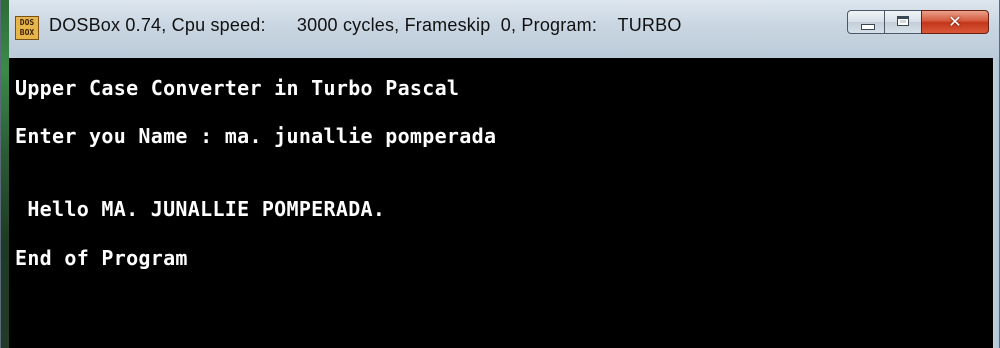  Describe the element at coordinates (866, 22) in the screenshot. I see `minimize-button` at that location.